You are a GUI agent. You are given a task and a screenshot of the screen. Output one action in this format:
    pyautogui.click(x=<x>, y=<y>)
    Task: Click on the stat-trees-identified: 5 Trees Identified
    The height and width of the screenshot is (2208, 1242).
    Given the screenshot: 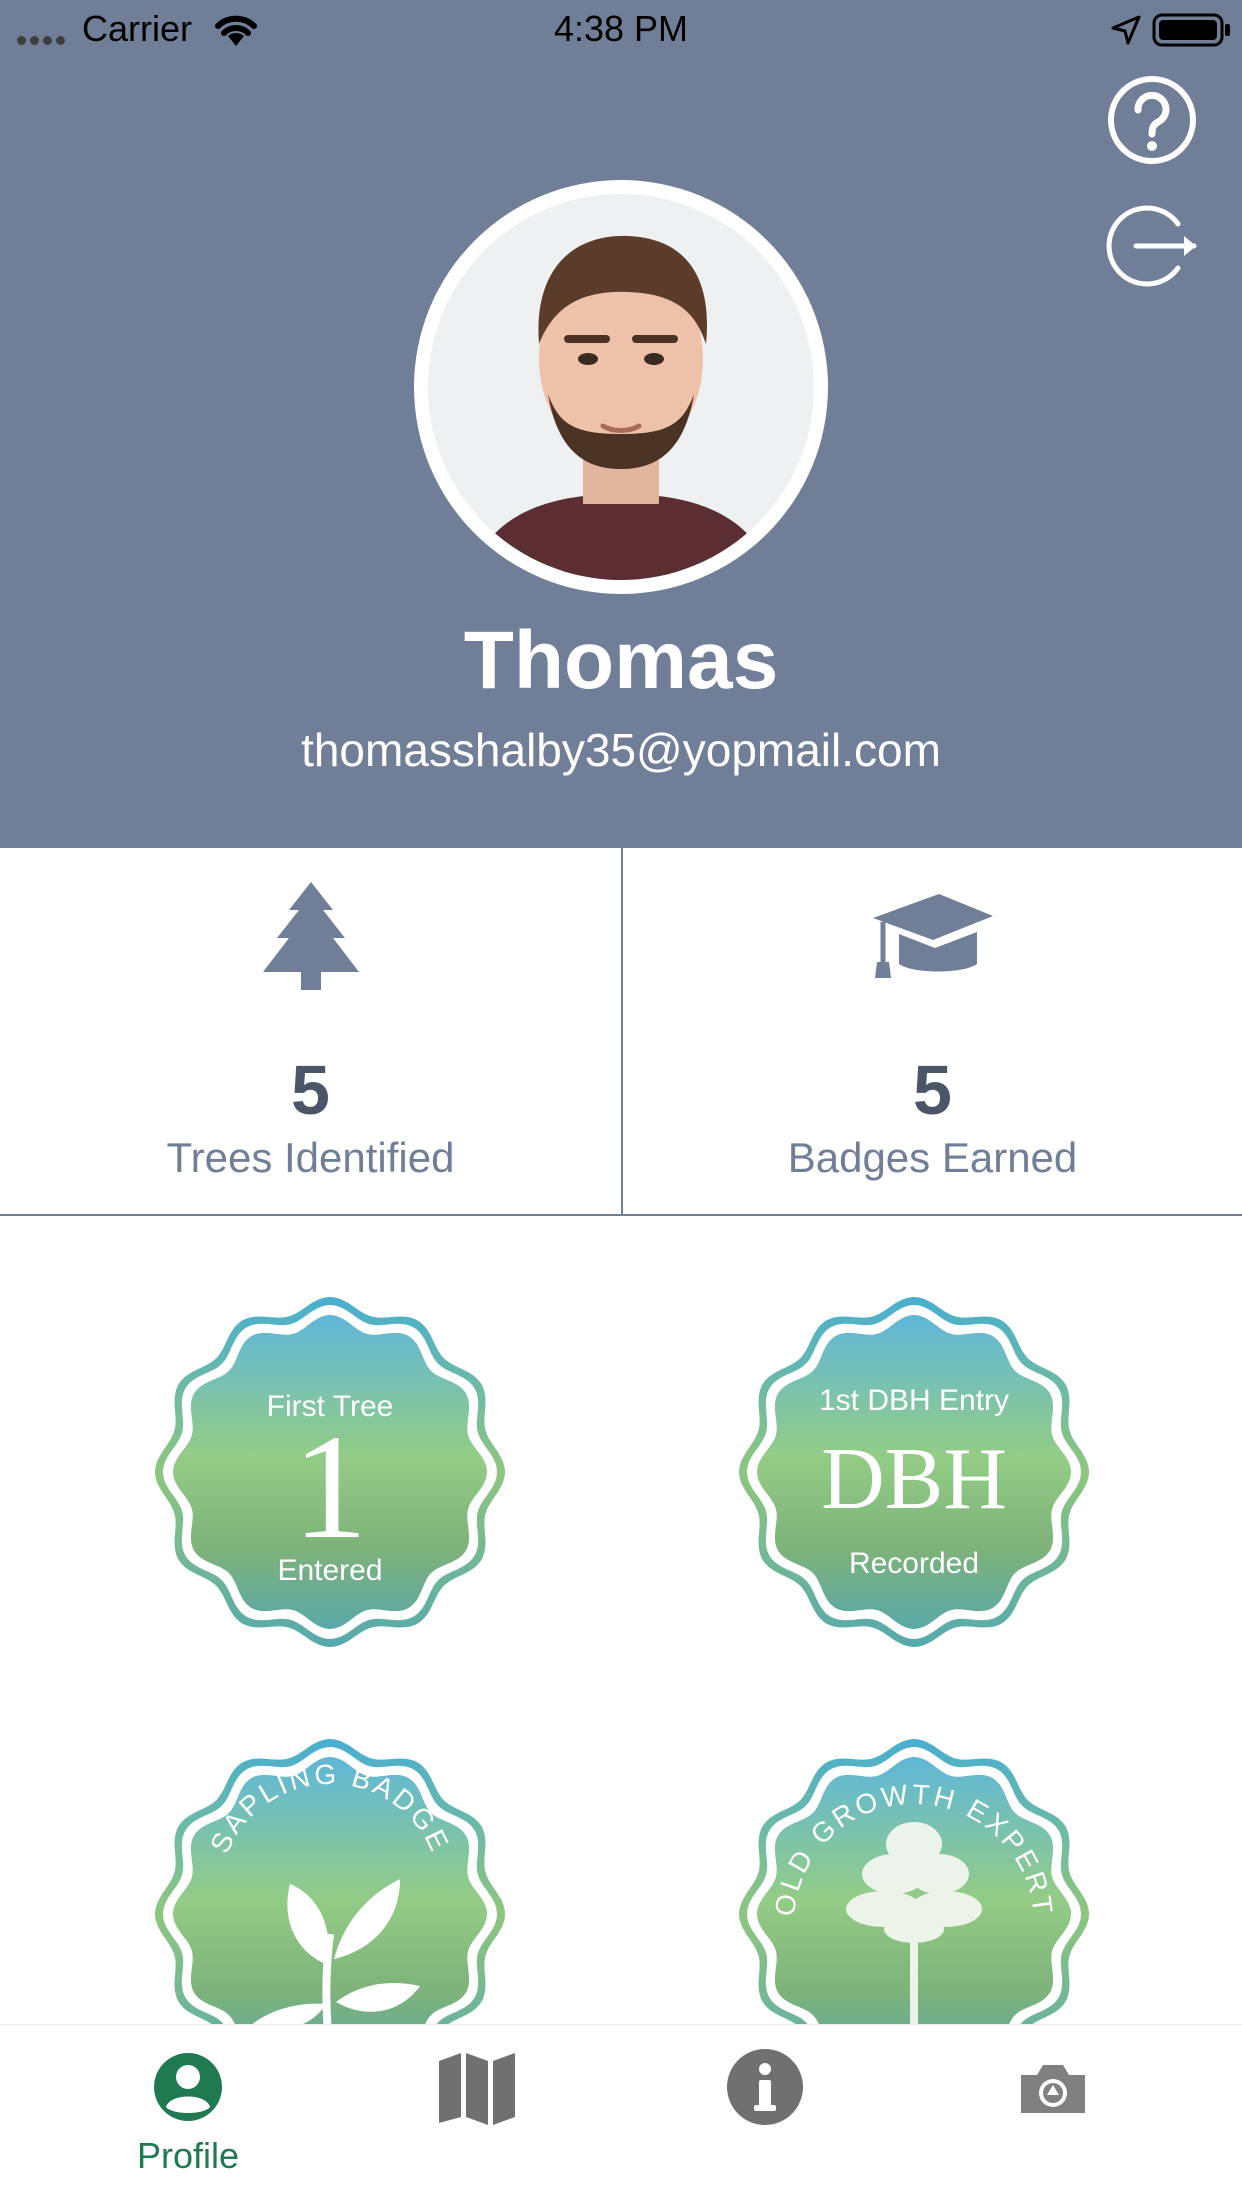 What is the action you would take?
    pyautogui.click(x=310, y=1031)
    